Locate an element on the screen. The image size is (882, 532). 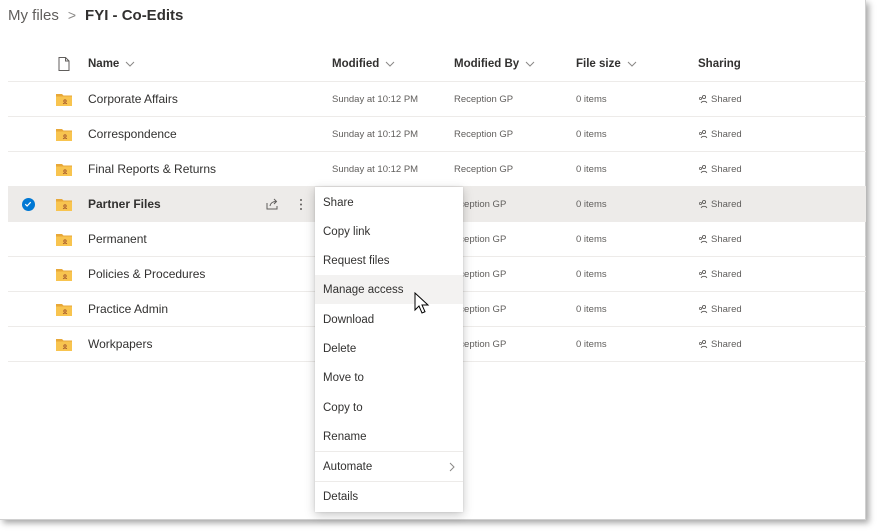
file-name: Correspondence is located at coordinates (132, 134).